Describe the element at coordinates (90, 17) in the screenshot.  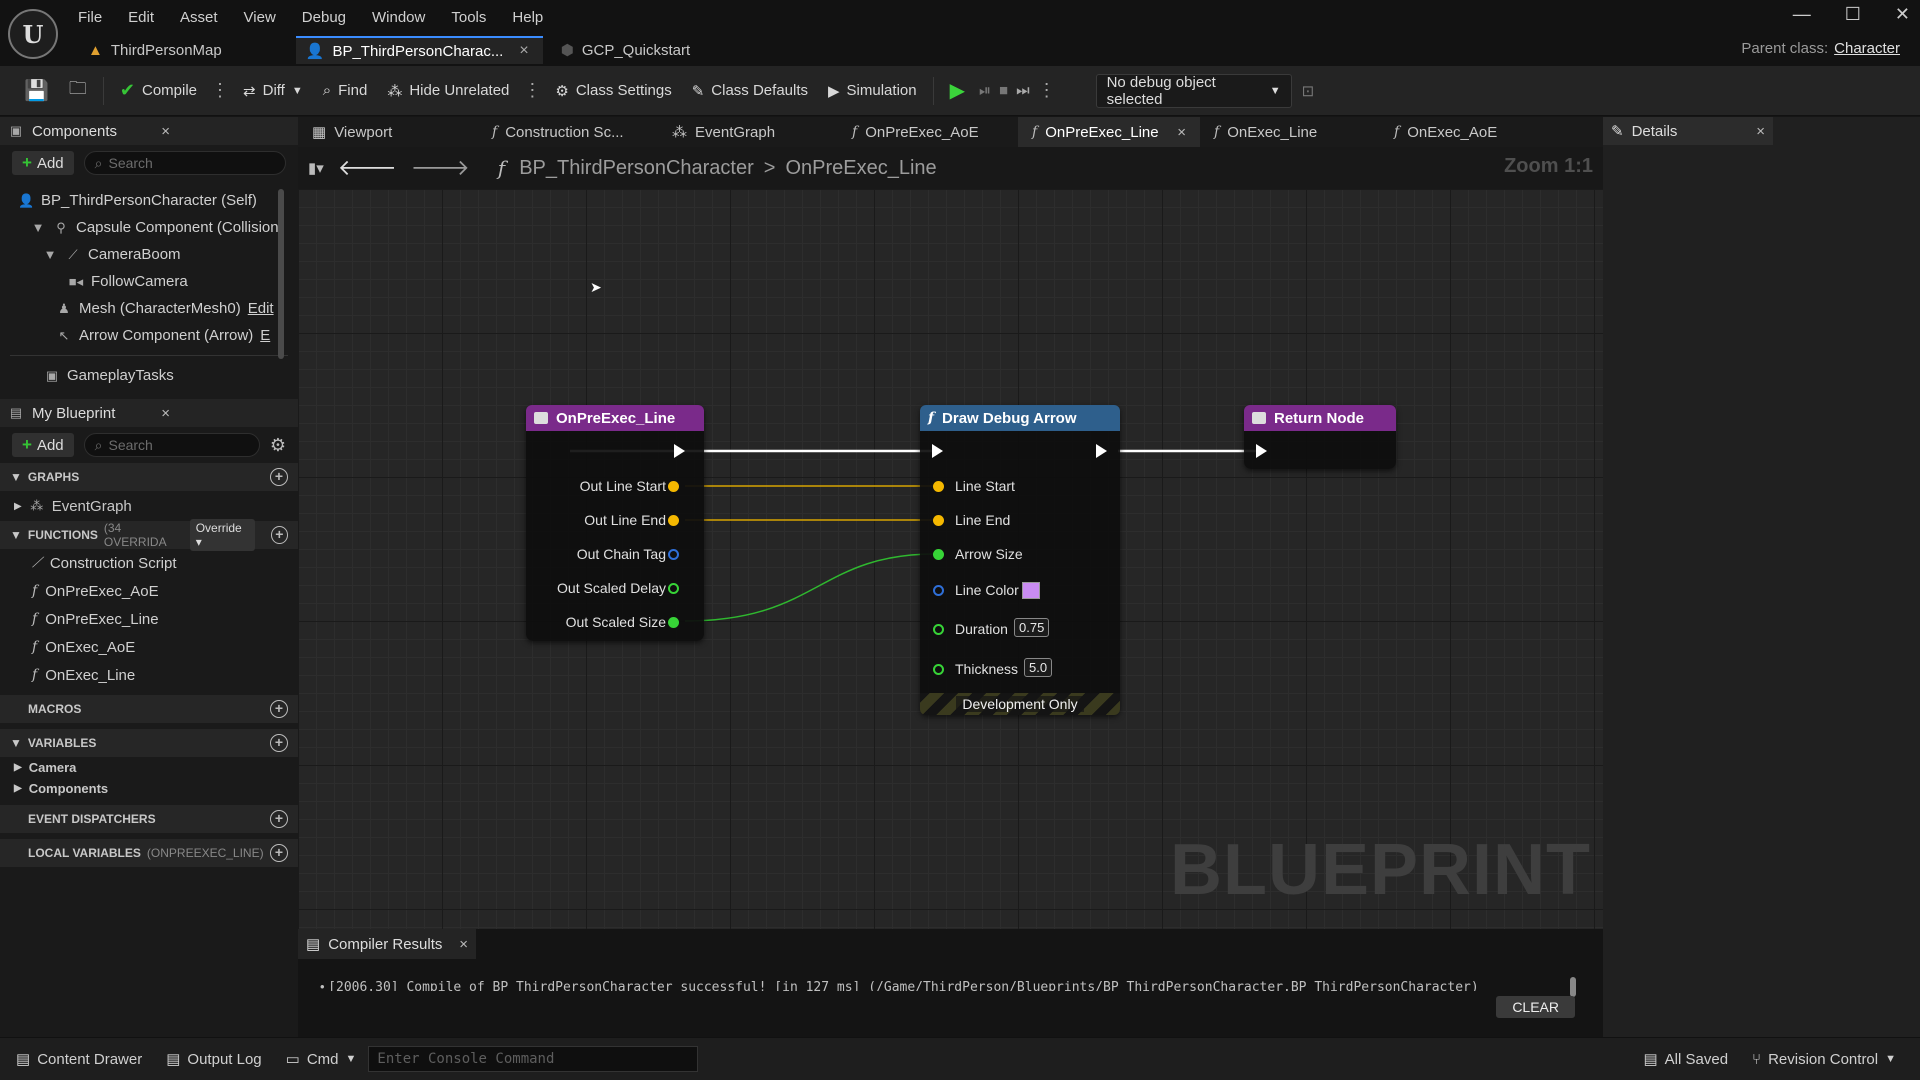
I see `menu-file: File` at that location.